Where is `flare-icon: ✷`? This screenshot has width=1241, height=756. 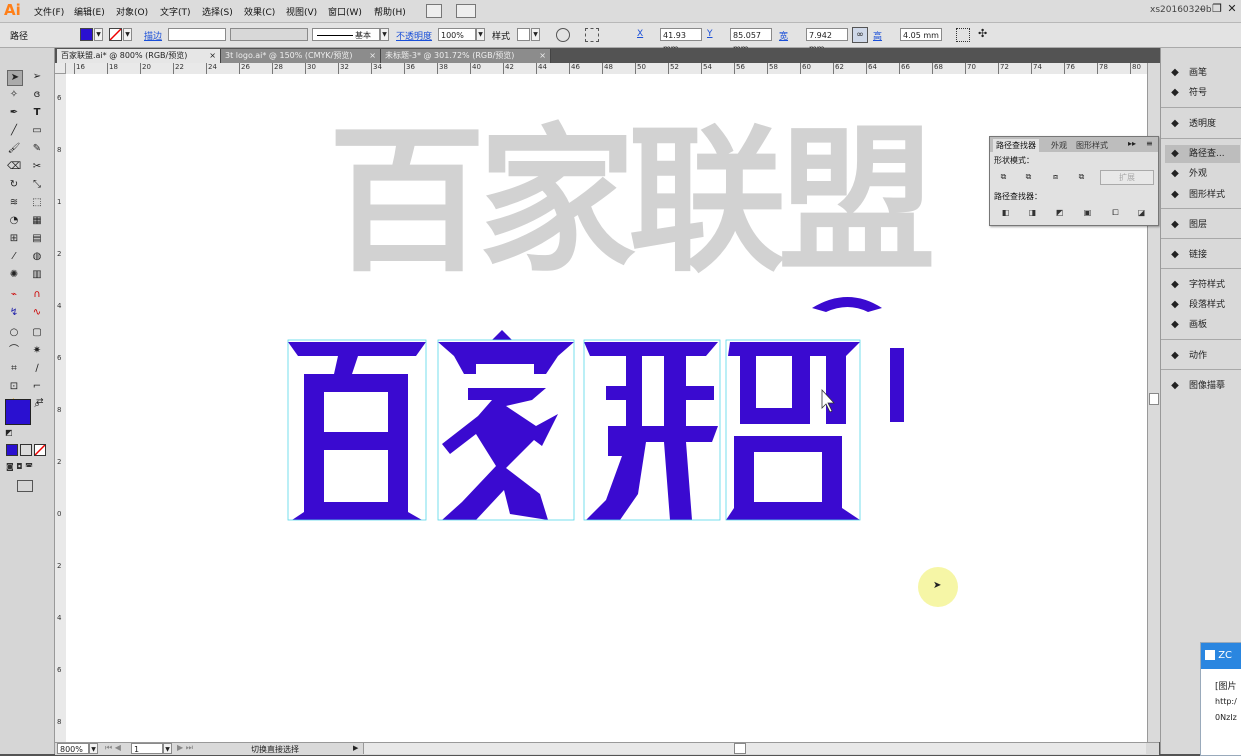
flare-icon: ✷ is located at coordinates (37, 351).